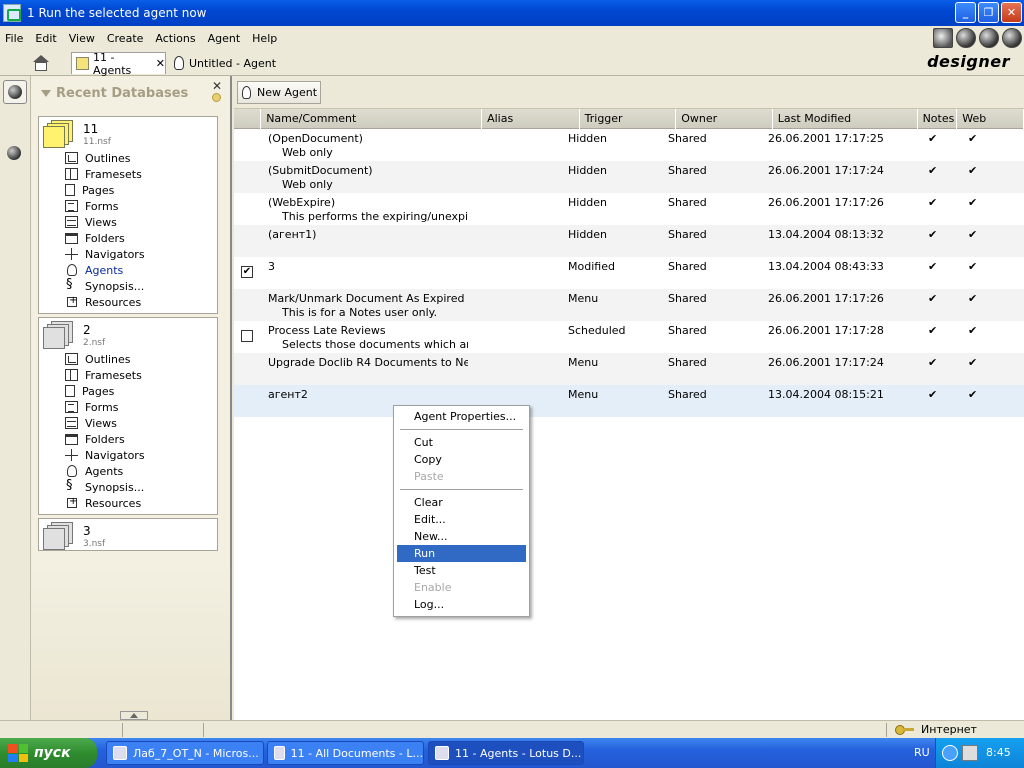  I want to click on context-menu-item: Test, so click(461, 570).